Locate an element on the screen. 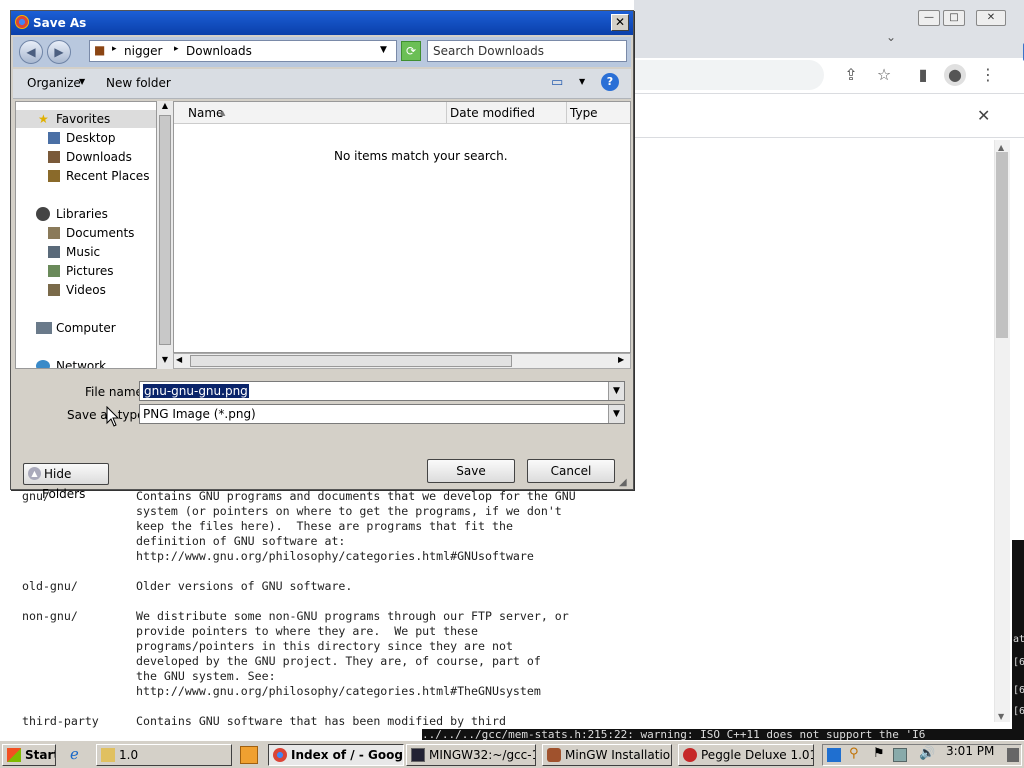 This screenshot has height=768, width=1024. column-date-modified: Date modified is located at coordinates (492, 113).